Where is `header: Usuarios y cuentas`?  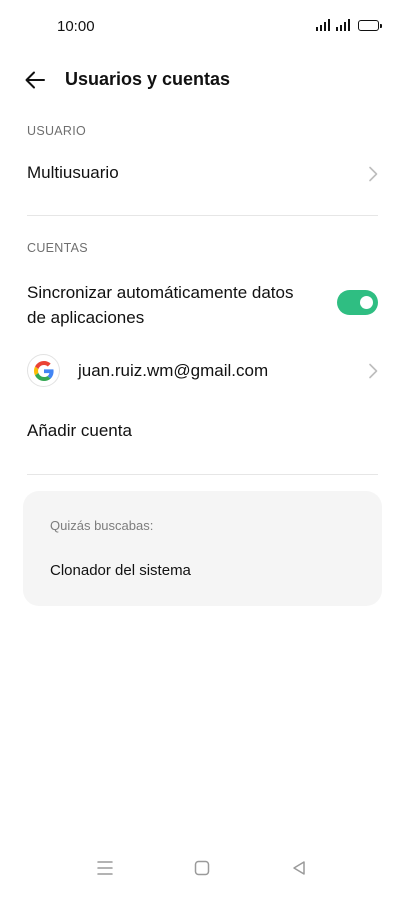
header: Usuarios y cuentas is located at coordinates (202, 80).